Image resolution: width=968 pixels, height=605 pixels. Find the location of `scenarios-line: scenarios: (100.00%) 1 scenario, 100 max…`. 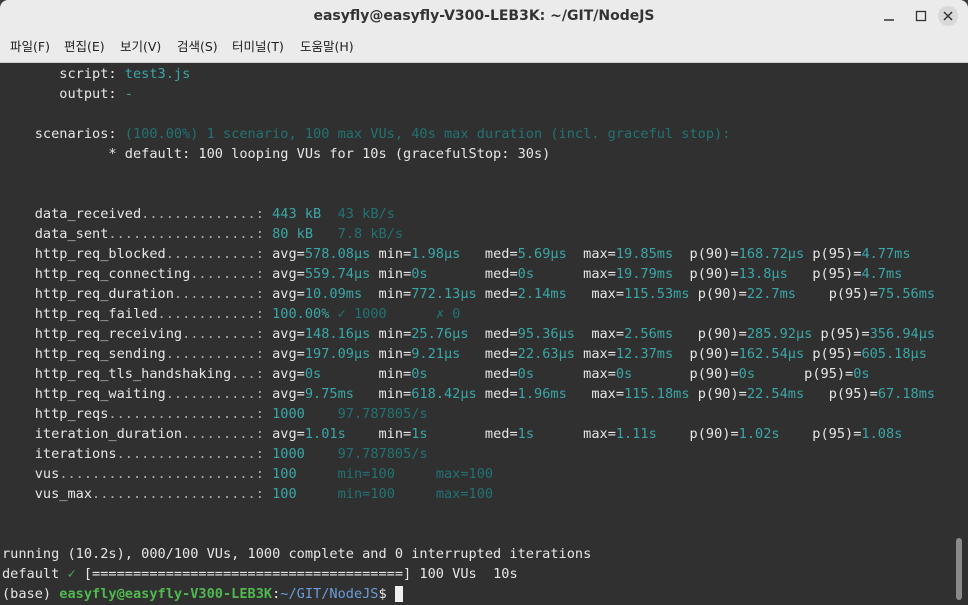

scenarios-line: scenarios: (100.00%) 1 scenario, 100 max… is located at coordinates (382, 134).